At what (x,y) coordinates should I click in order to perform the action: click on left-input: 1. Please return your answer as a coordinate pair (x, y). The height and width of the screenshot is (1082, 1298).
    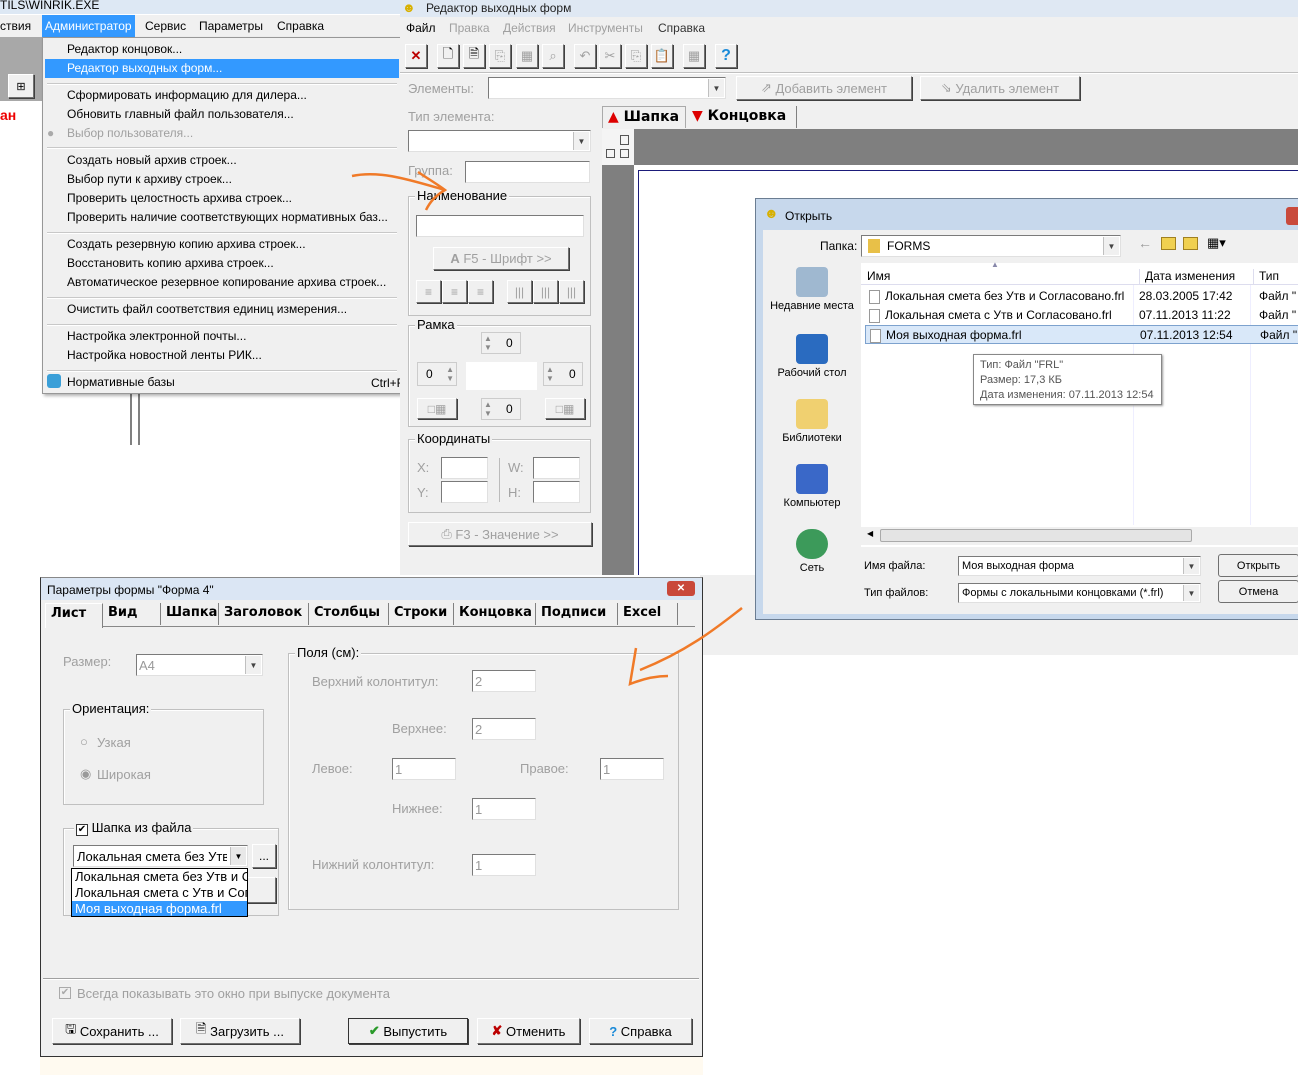
    Looking at the image, I should click on (424, 769).